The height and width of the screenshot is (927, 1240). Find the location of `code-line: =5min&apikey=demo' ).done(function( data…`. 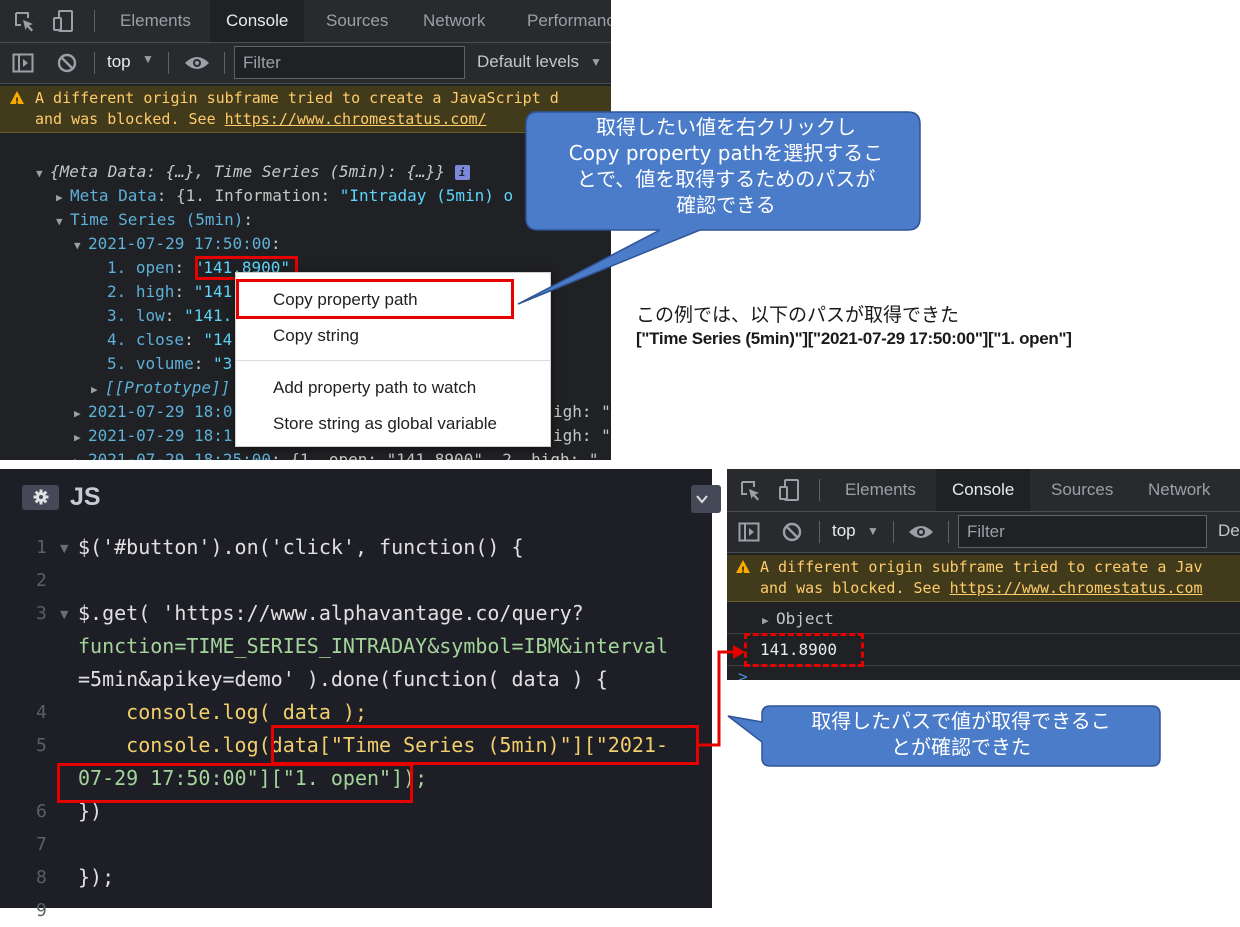

code-line: =5min&apikey=demo' ).done(function( data… is located at coordinates (343, 679).